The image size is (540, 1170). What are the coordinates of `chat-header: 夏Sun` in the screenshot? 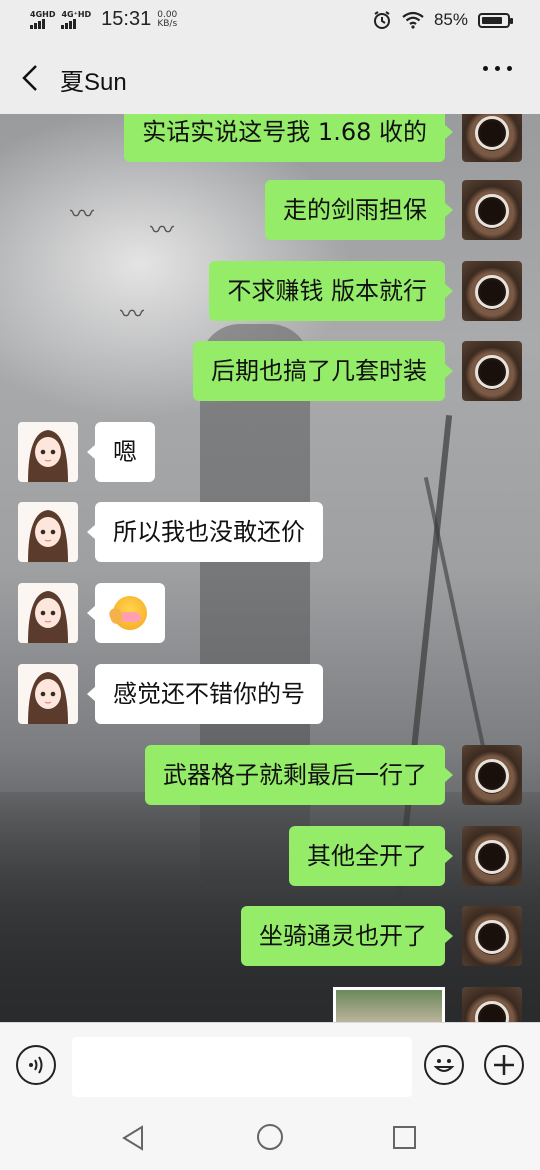 It's located at (270, 78).